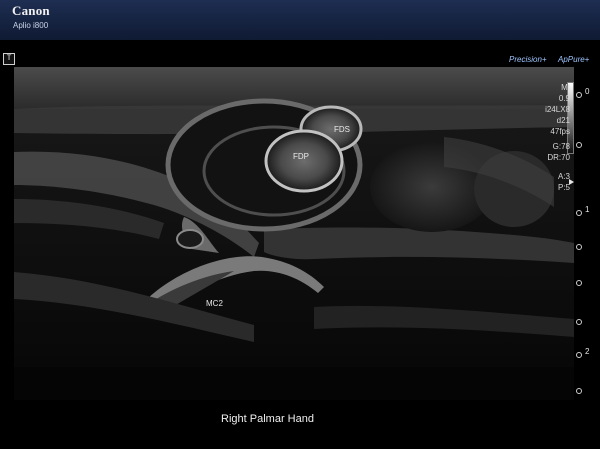  What do you see at coordinates (587, 209) in the screenshot?
I see `depth-label-1: 1` at bounding box center [587, 209].